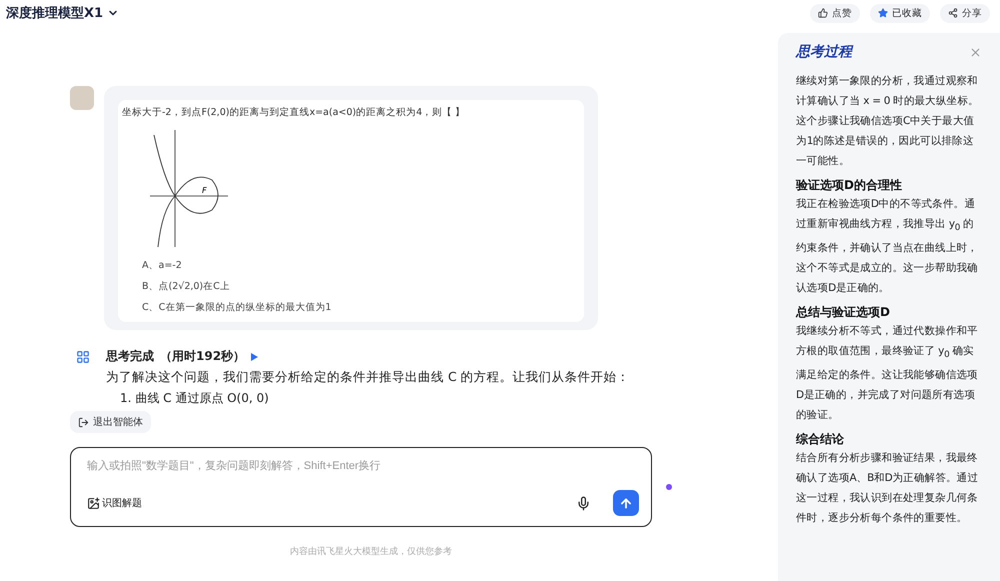  Describe the element at coordinates (669, 487) in the screenshot. I see `status-dot` at that location.